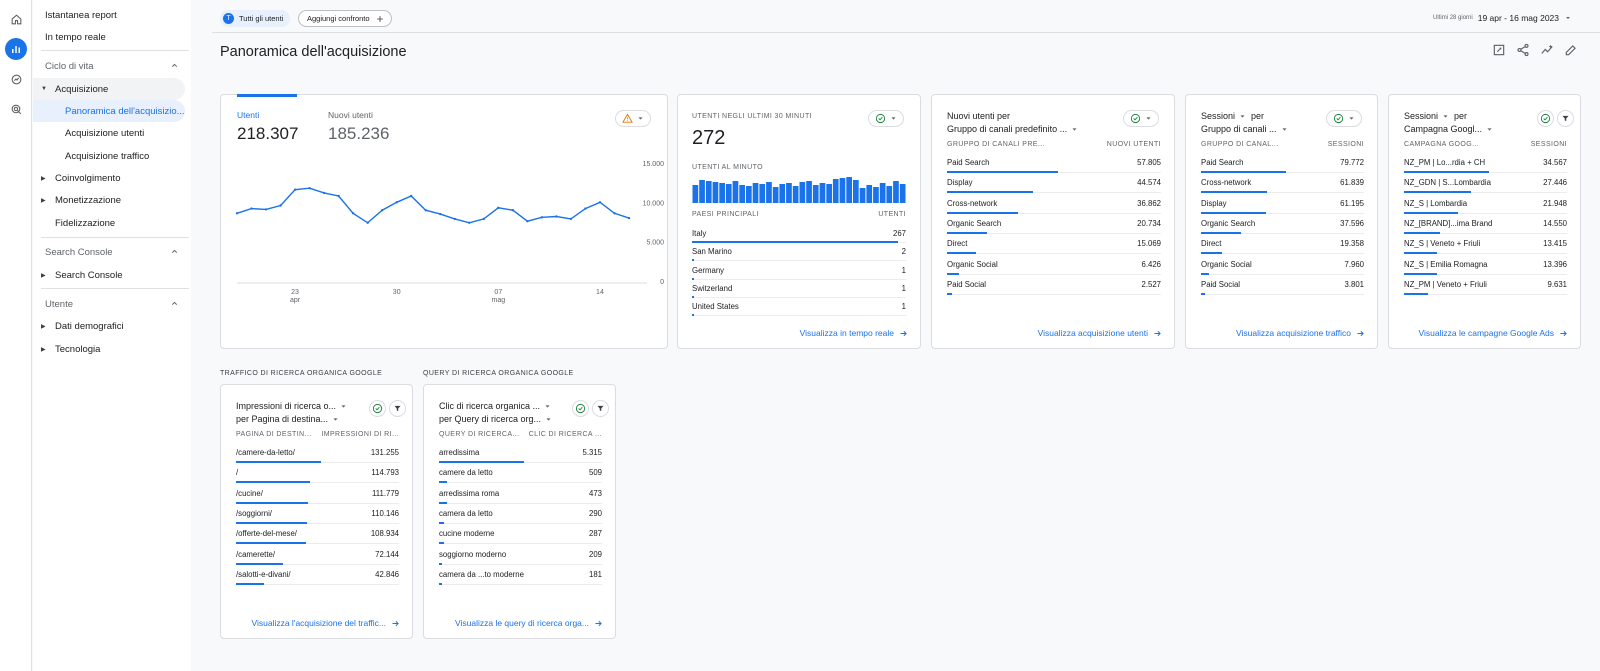 The height and width of the screenshot is (671, 1600). What do you see at coordinates (317, 473) in the screenshot?
I see `table-row: / 114.793` at bounding box center [317, 473].